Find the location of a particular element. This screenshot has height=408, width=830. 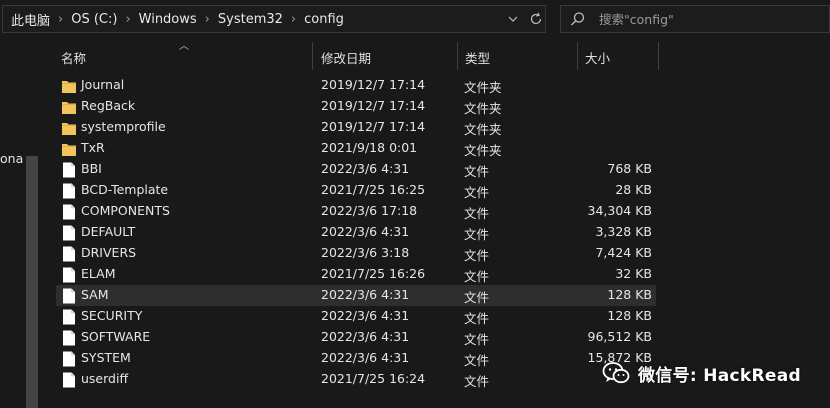

file-row: TxR 2021/9/18 0:01 文件夹 is located at coordinates (356, 148).